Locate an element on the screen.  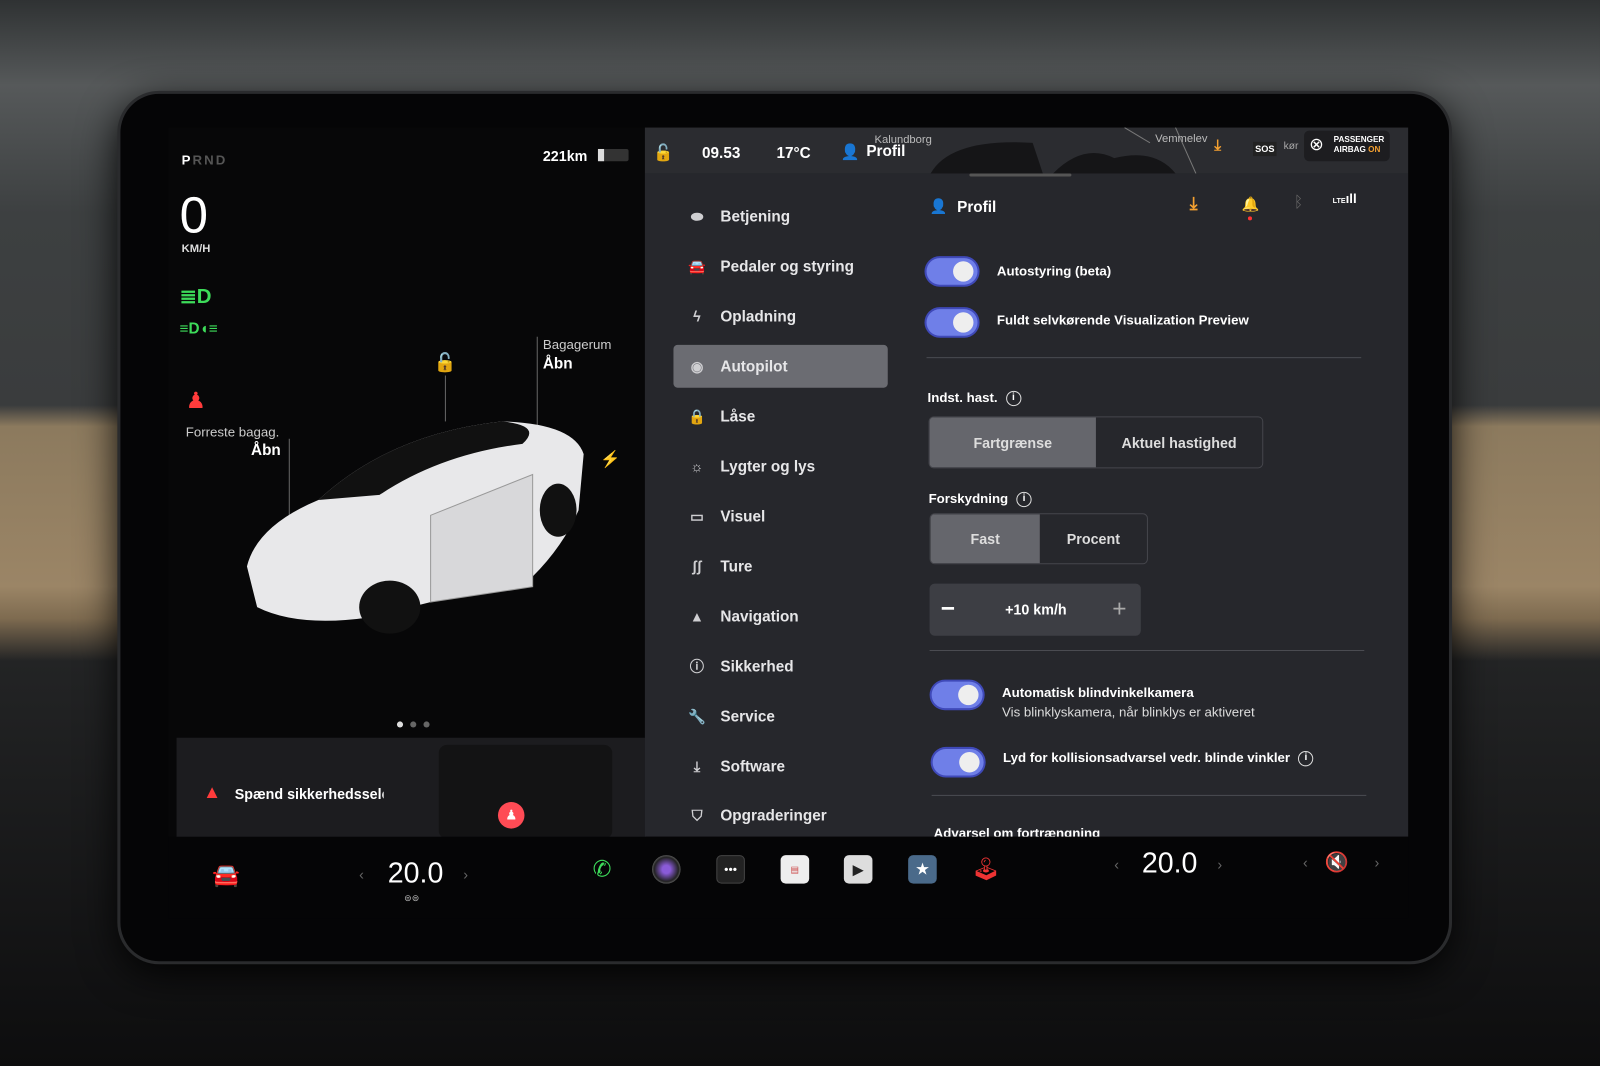
outside-temperature: 17°C is located at coordinates (793, 153).